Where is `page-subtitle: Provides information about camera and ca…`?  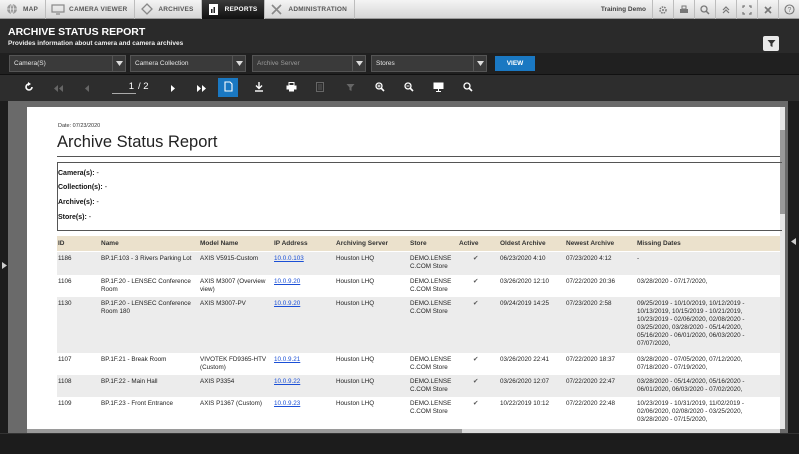
page-subtitle: Provides information about camera and ca… is located at coordinates (96, 43).